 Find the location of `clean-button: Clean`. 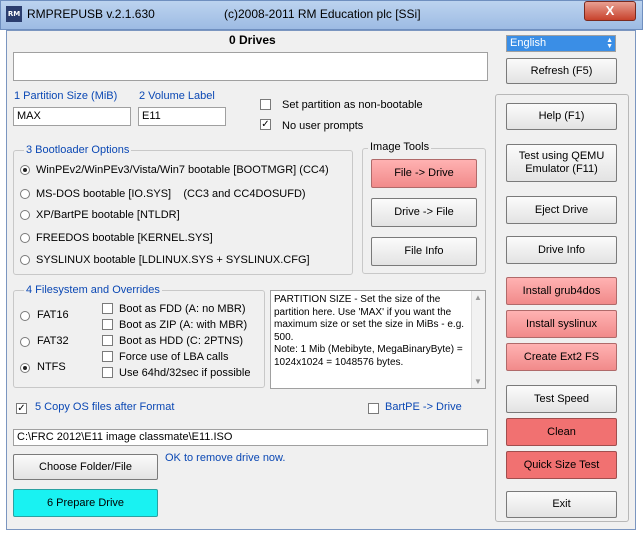

clean-button: Clean is located at coordinates (561, 432).